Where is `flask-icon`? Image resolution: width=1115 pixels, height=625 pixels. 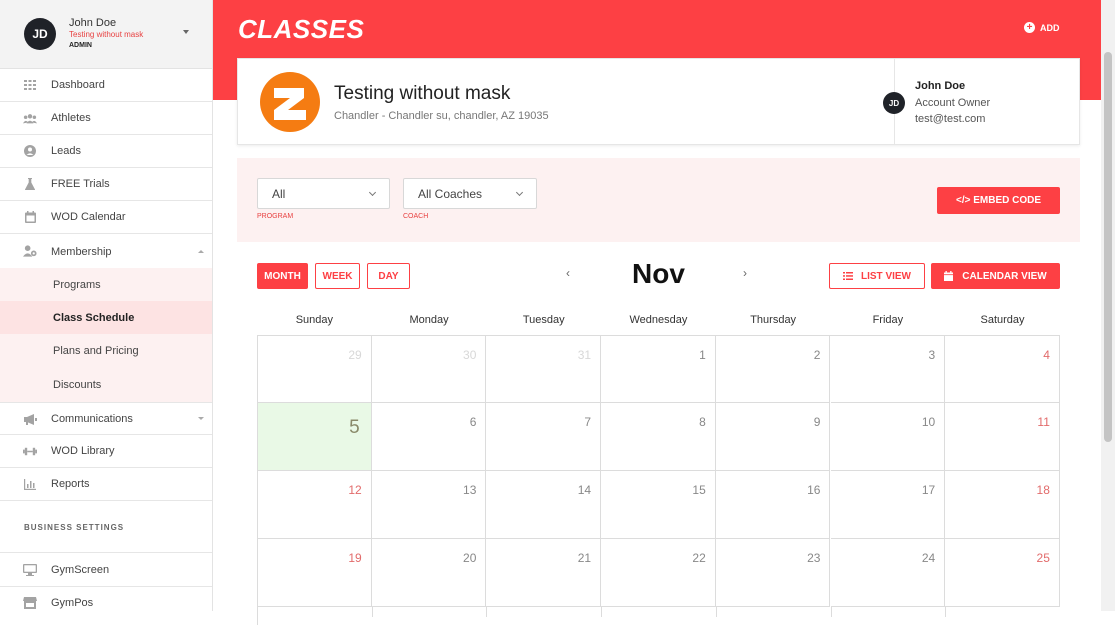 flask-icon is located at coordinates (30, 184).